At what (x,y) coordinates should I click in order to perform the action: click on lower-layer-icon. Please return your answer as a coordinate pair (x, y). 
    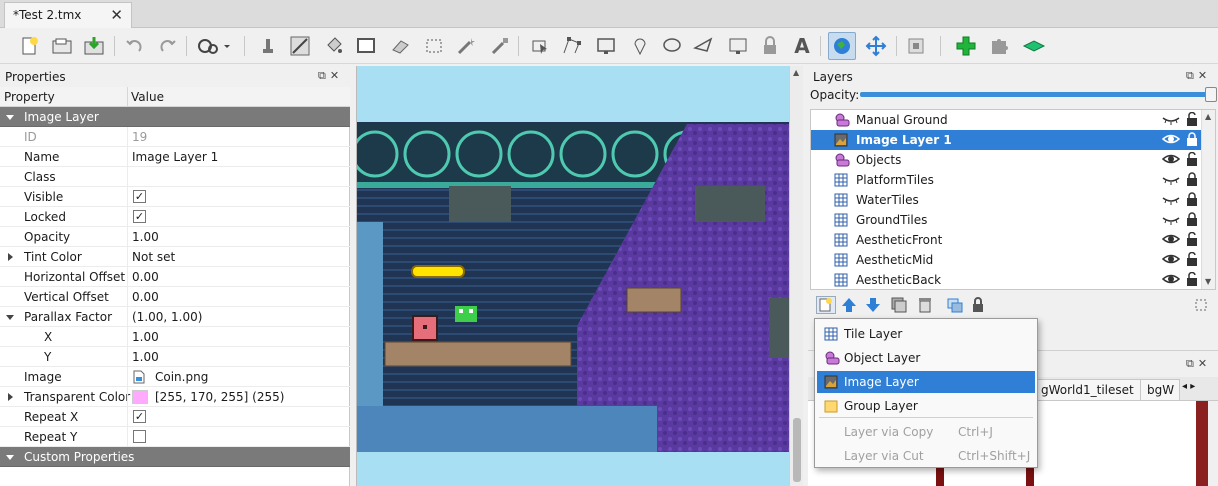
    Looking at the image, I should click on (873, 306).